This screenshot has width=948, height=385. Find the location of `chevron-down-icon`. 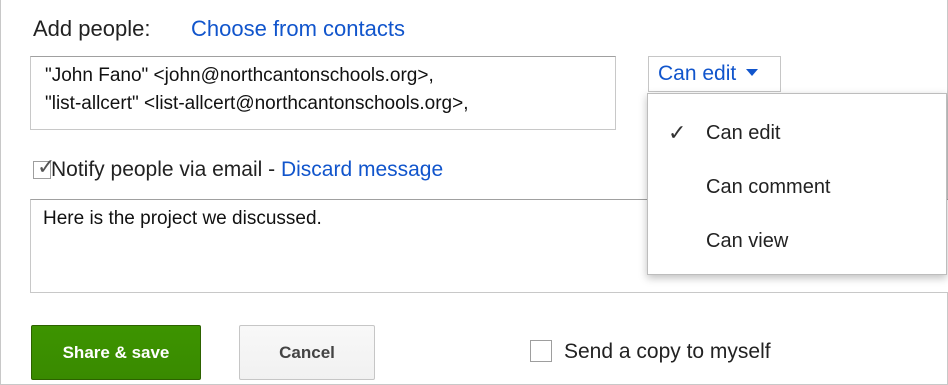

chevron-down-icon is located at coordinates (752, 72).